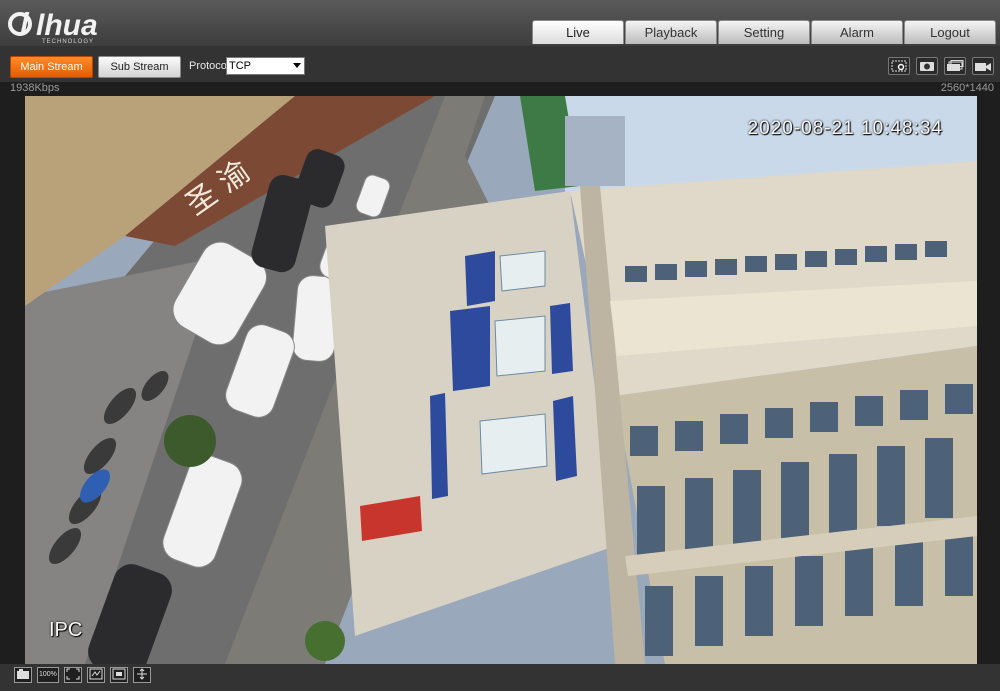 Image resolution: width=1000 pixels, height=691 pixels. I want to click on chevron-down-icon, so click(297, 65).